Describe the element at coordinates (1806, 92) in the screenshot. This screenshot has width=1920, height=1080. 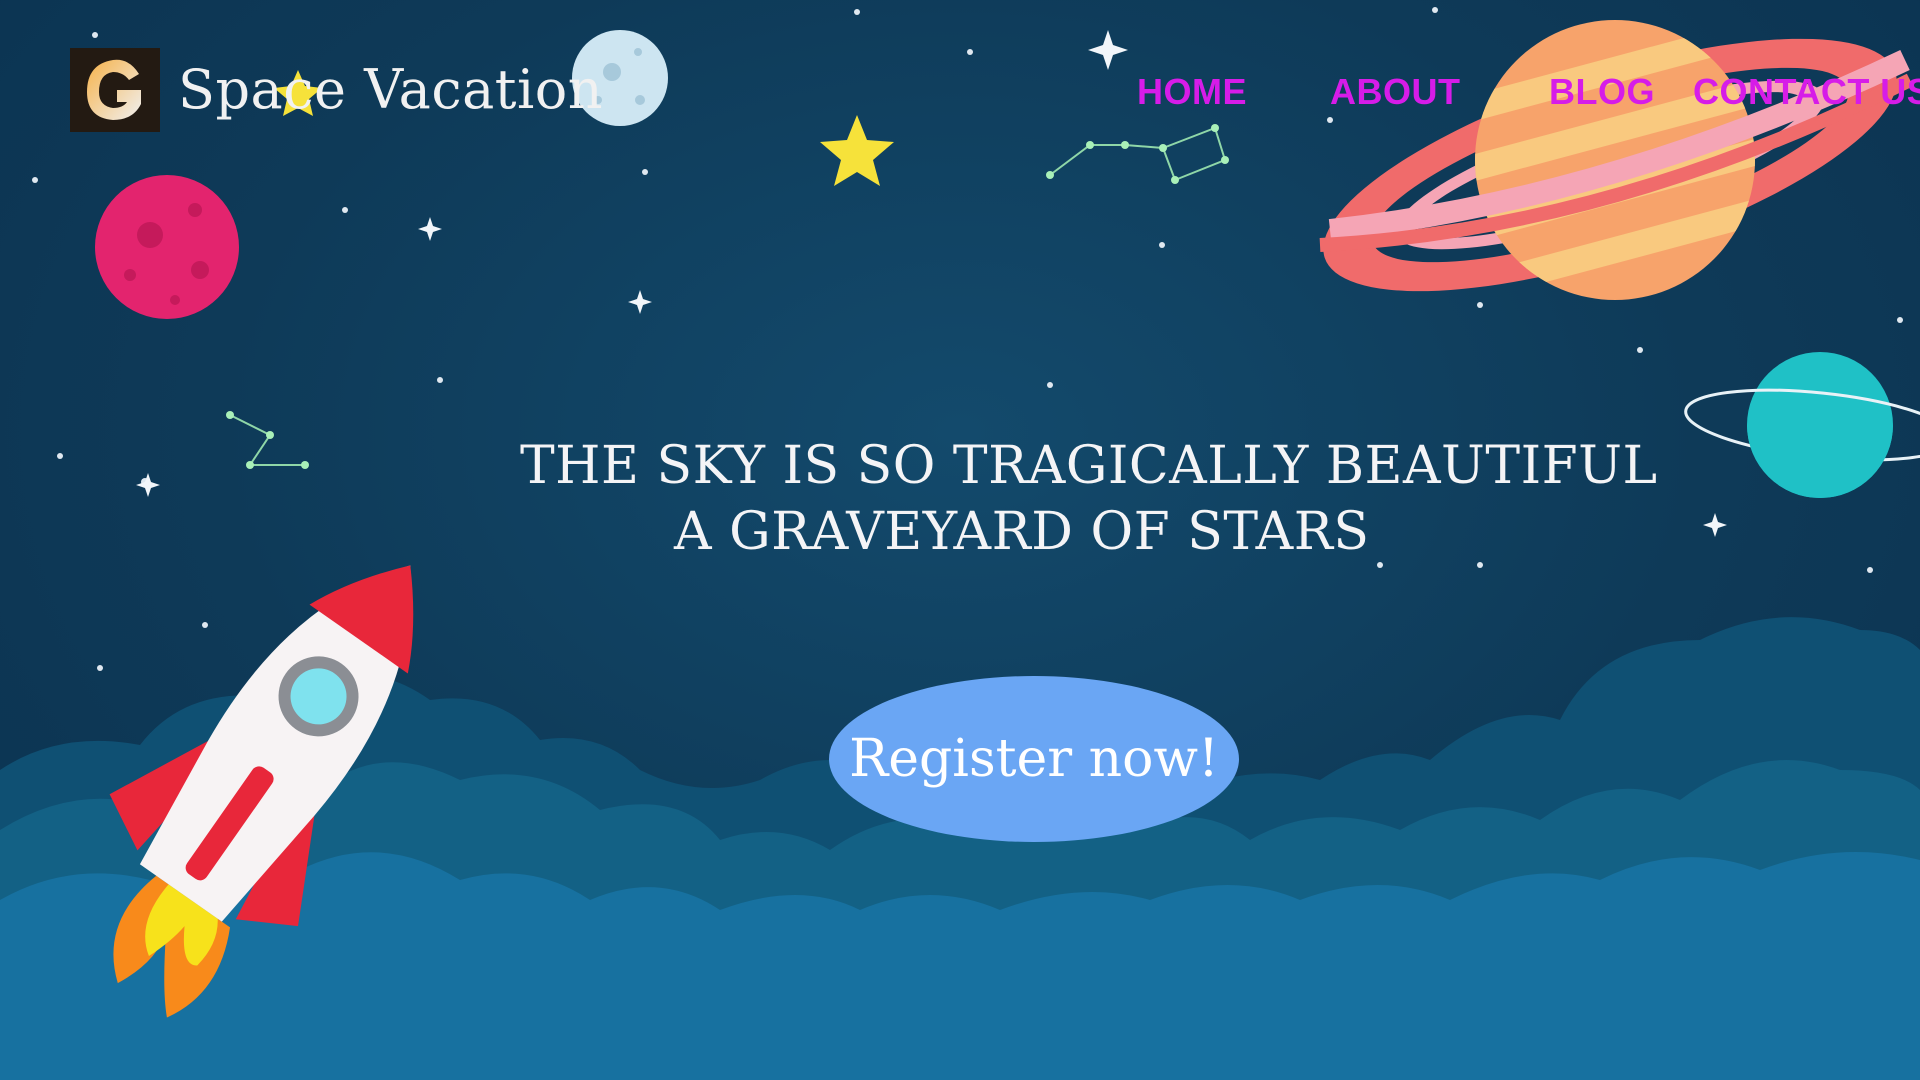
I see `nav-contact-link: CONTACT US` at that location.